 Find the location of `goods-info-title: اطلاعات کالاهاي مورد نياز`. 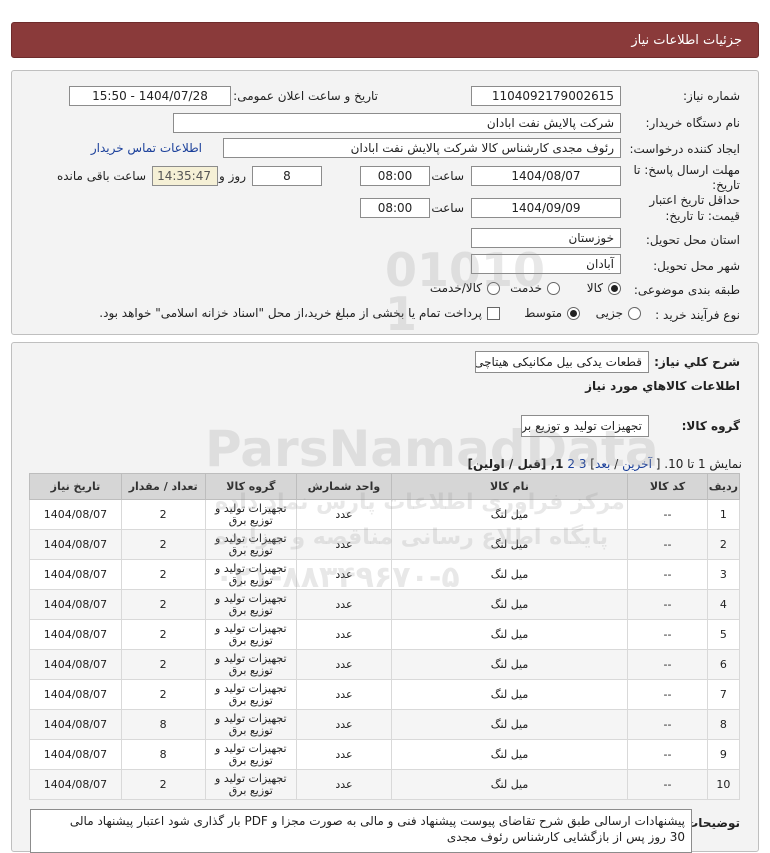

goods-info-title: اطلاعات کالاهاي مورد نياز is located at coordinates (662, 386).